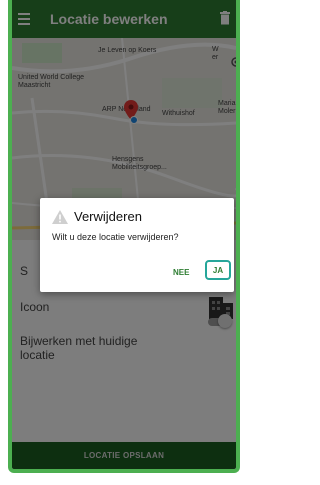 Image resolution: width=320 pixels, height=485 pixels. I want to click on dialog-message: Wilt u deze locatie verwijderen?, so click(115, 237).